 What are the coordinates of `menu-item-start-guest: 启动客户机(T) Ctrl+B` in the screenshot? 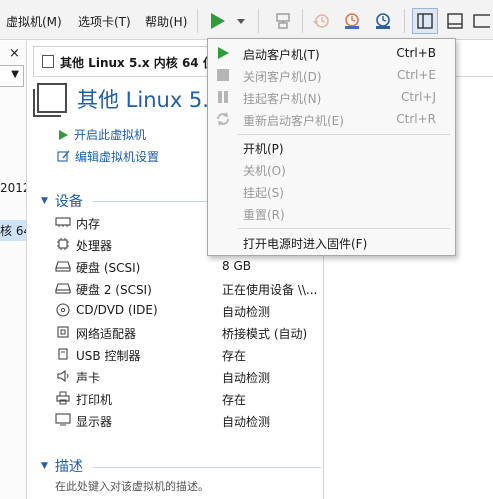 It's located at (331, 53).